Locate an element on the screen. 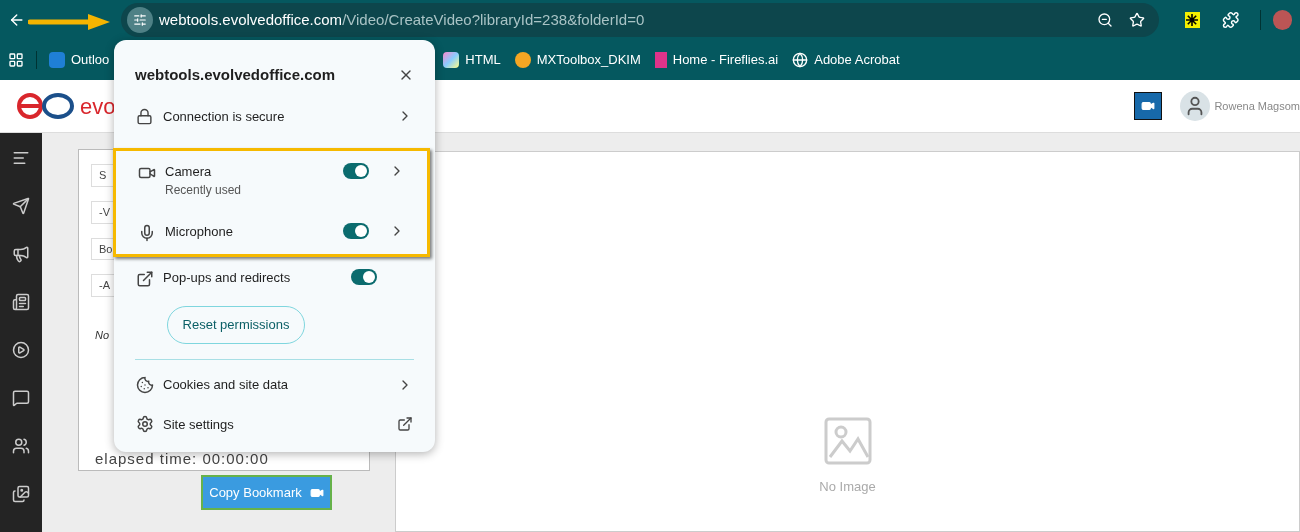  user-avatar is located at coordinates (1195, 106).